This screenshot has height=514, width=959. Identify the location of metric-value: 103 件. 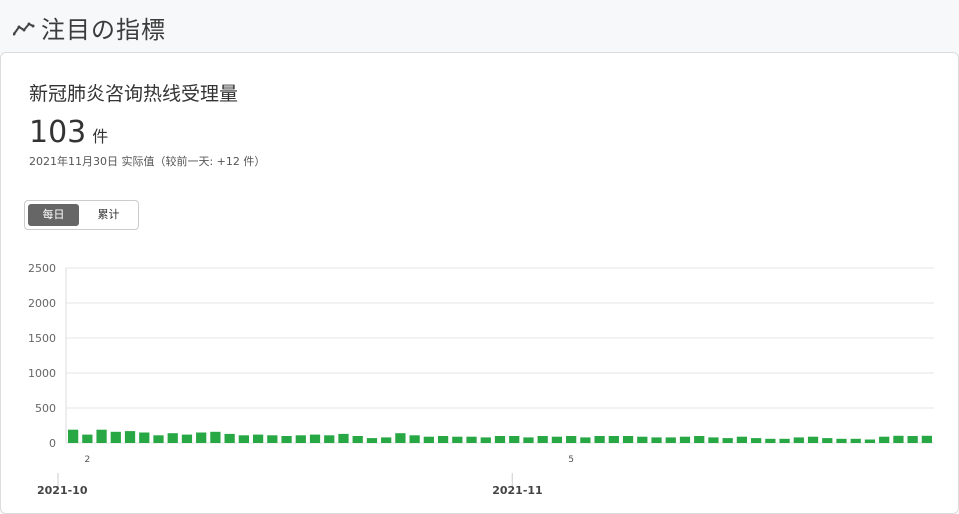
(68, 132).